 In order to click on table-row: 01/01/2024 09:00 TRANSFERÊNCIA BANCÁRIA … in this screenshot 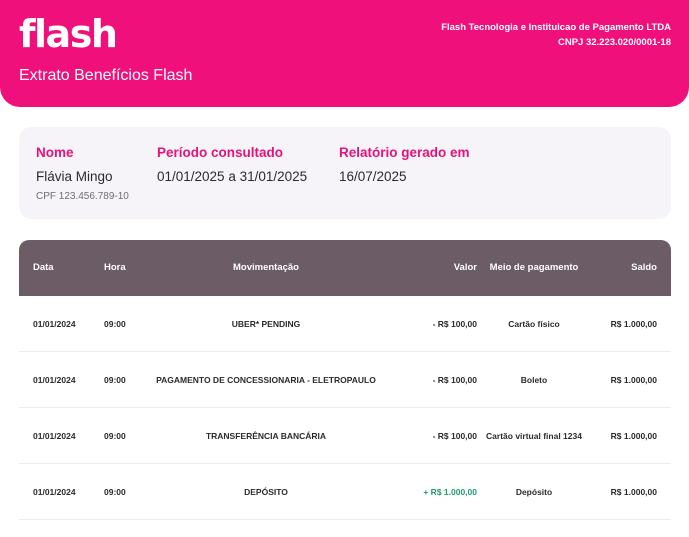, I will do `click(345, 436)`.